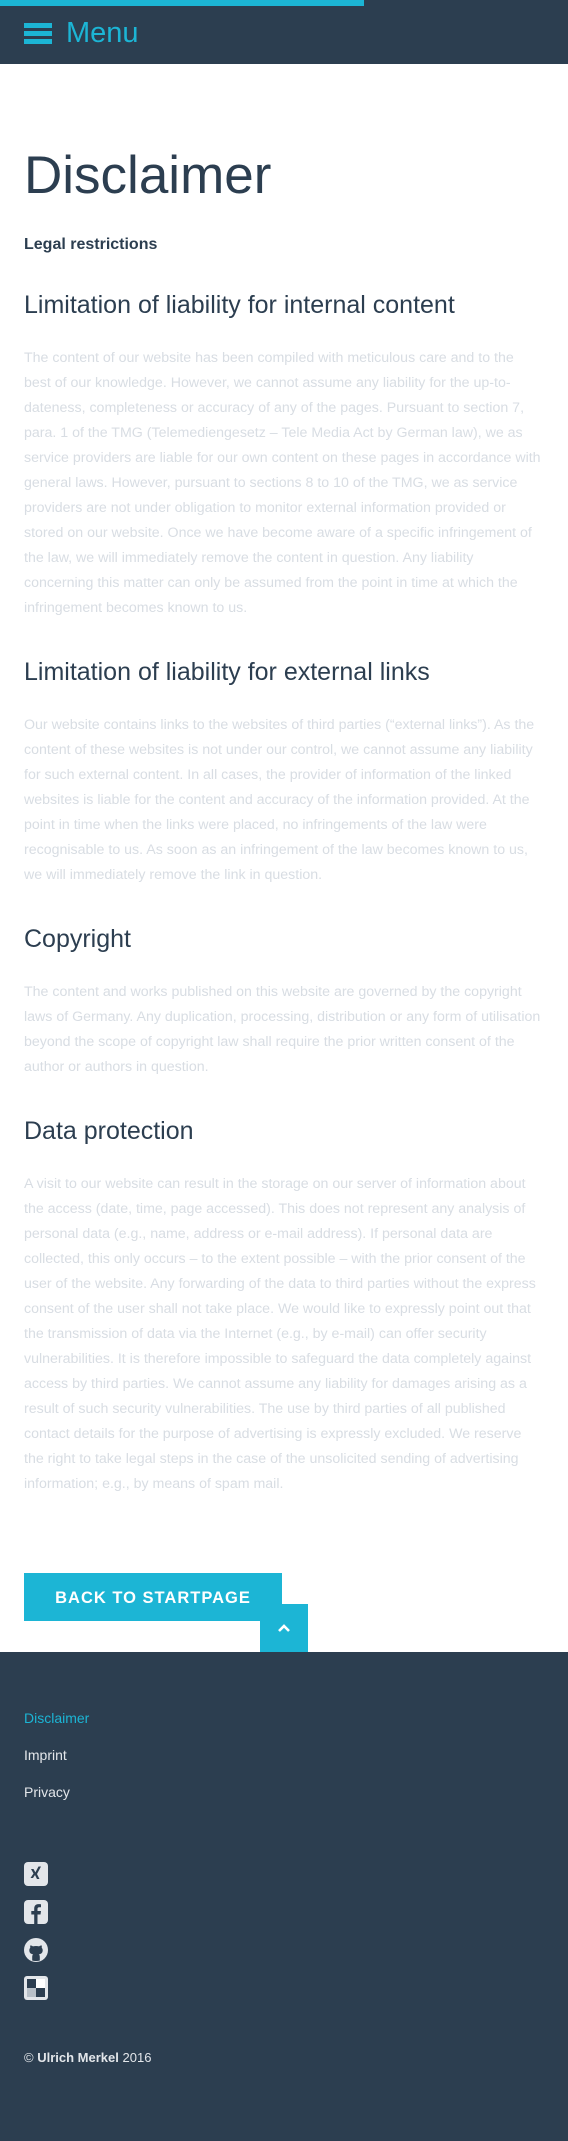  Describe the element at coordinates (91, 244) in the screenshot. I see `page-subtitle: Legal restrictions` at that location.